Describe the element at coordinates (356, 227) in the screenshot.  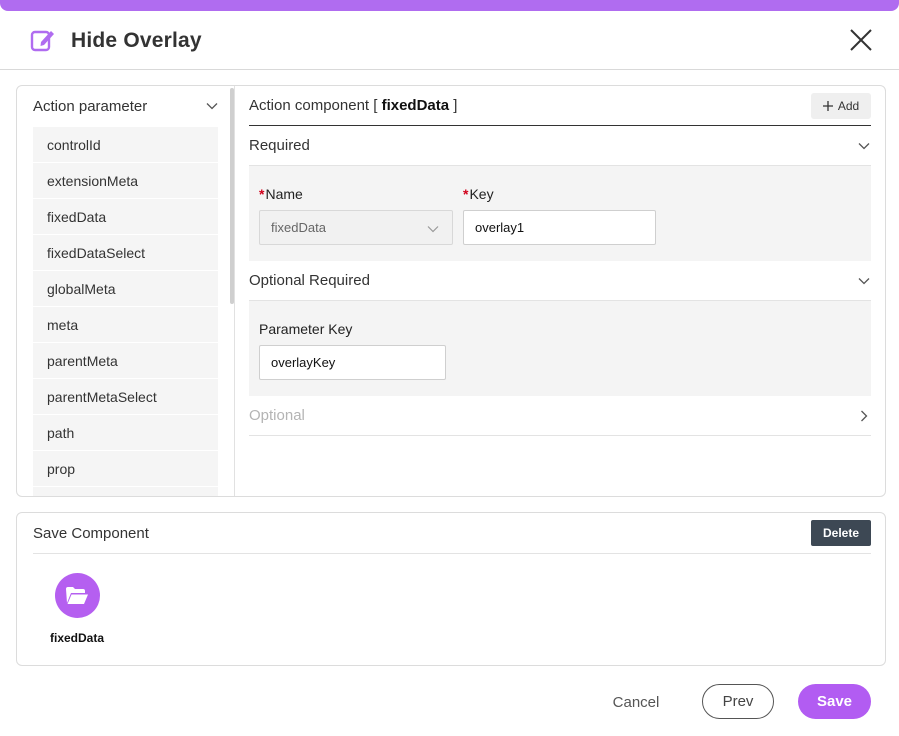
I see `name-select: fixedData` at that location.